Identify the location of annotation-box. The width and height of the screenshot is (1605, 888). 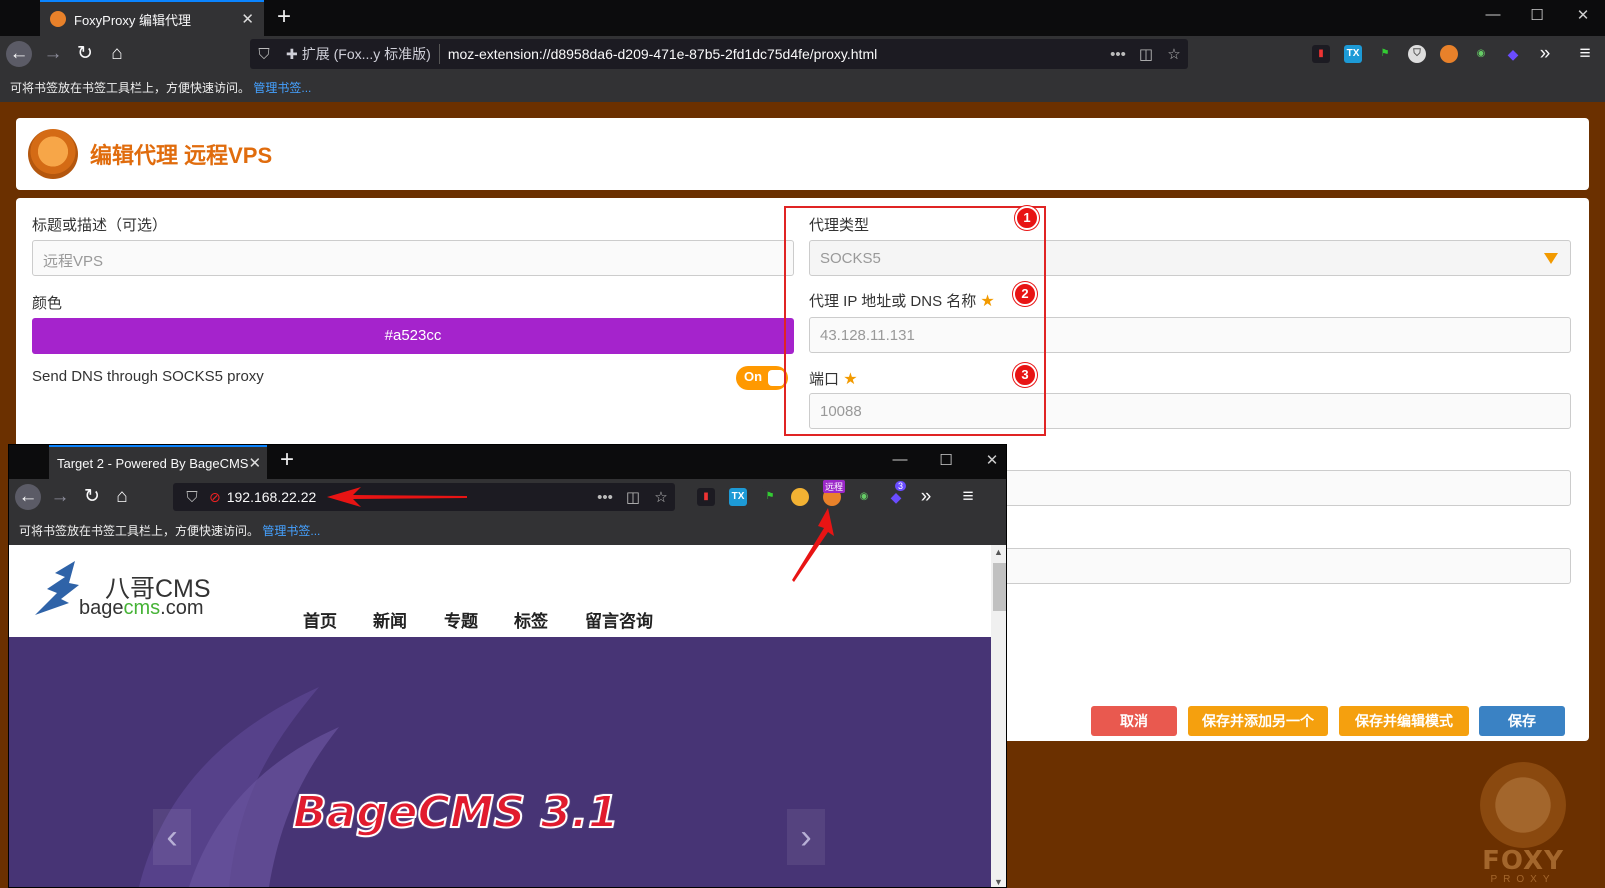
(915, 321).